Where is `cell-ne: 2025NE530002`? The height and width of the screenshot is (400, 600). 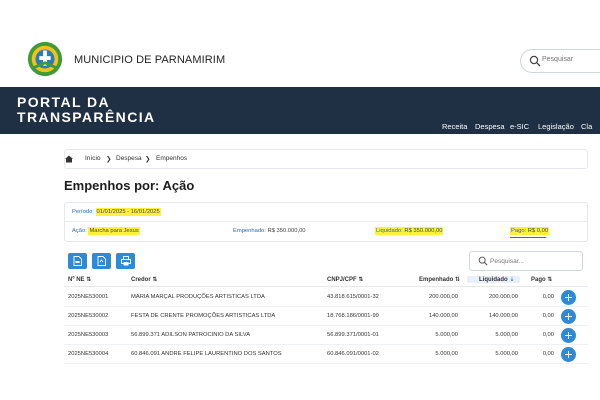 cell-ne: 2025NE530002 is located at coordinates (88, 316).